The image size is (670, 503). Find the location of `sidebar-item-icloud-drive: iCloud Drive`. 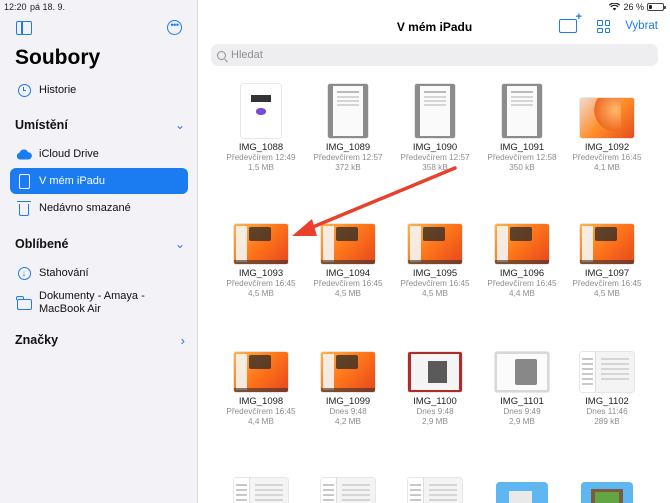

sidebar-item-icloud-drive: iCloud Drive is located at coordinates (99, 154).